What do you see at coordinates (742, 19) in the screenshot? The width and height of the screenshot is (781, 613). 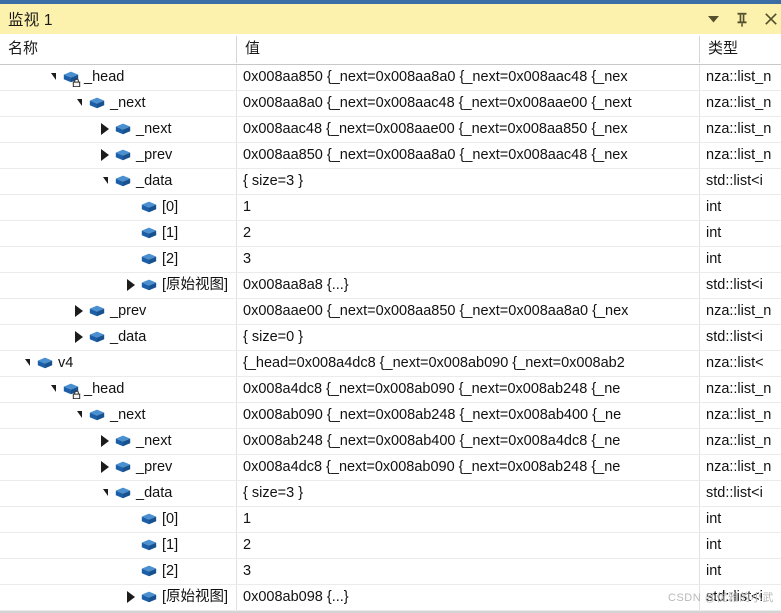 I see `pin-icon` at bounding box center [742, 19].